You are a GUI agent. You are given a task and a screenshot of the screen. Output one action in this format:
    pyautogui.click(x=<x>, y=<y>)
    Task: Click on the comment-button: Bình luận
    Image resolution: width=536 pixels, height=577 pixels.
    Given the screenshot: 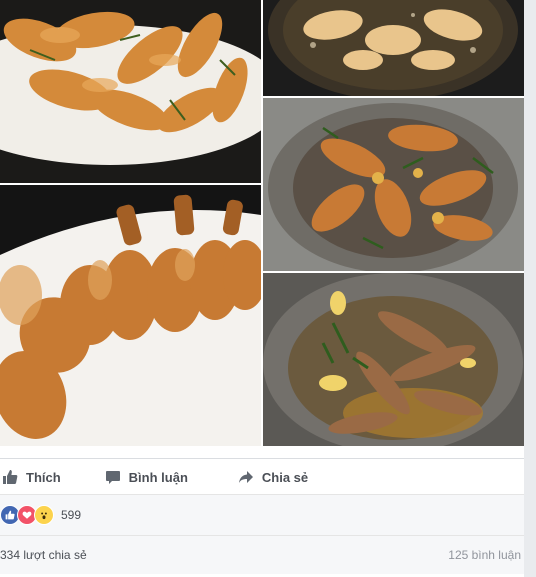 What is the action you would take?
    pyautogui.click(x=150, y=477)
    